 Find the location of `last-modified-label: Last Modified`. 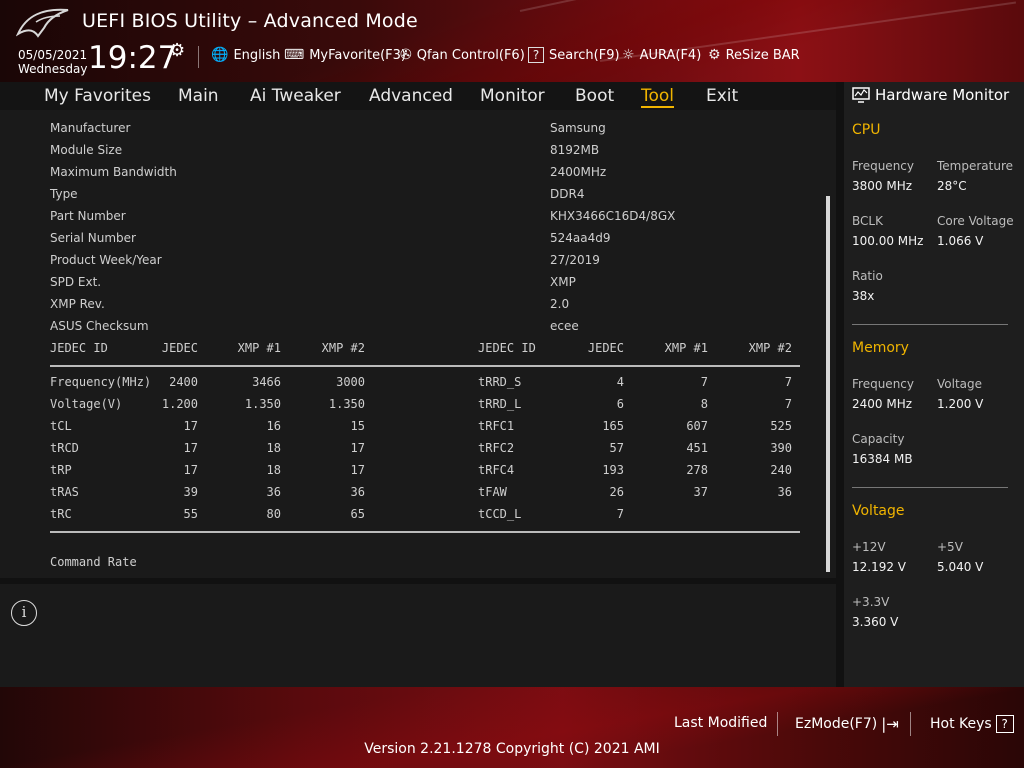

last-modified-label: Last Modified is located at coordinates (721, 723).